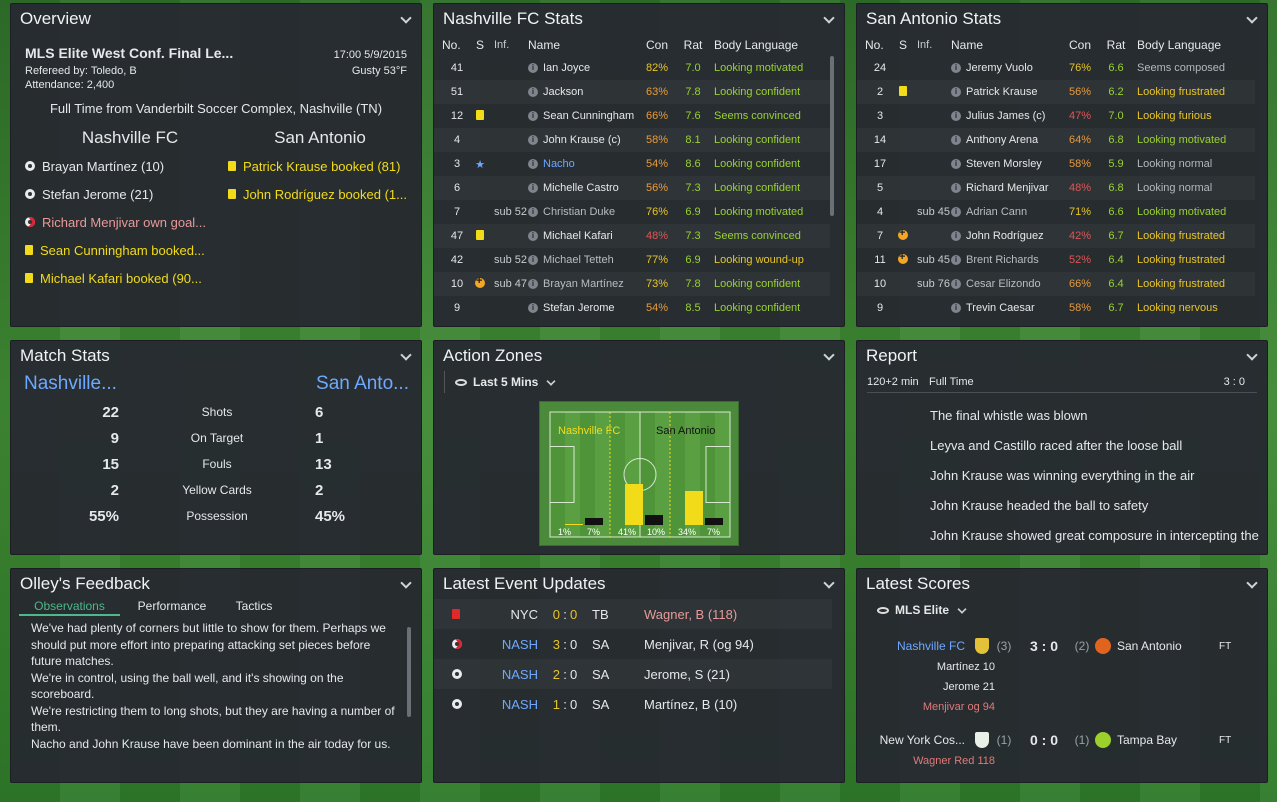  I want to click on player-row: 14 i Anthony Arena 64% 6.8 Looking motivated, so click(1056, 140).